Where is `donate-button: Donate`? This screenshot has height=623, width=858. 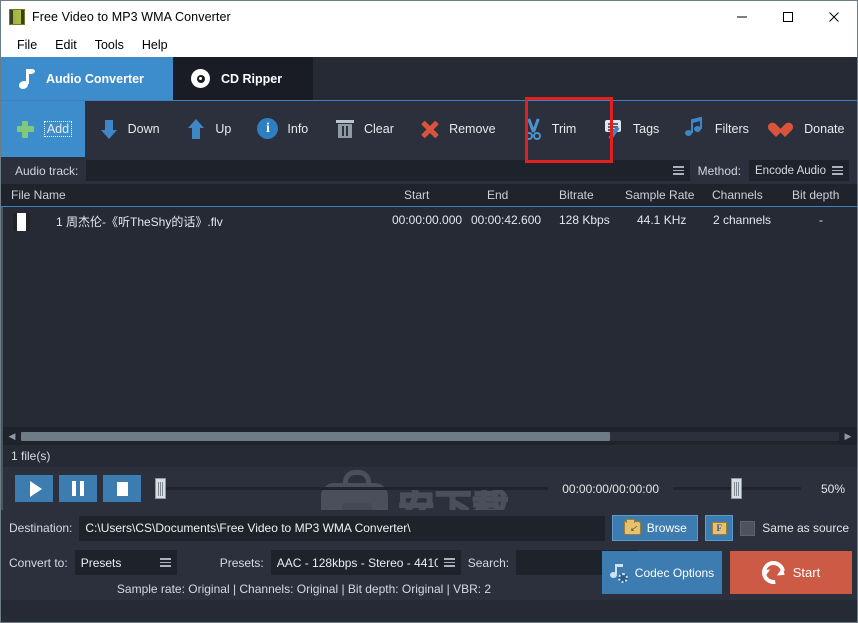
donate-button: Donate is located at coordinates (809, 129).